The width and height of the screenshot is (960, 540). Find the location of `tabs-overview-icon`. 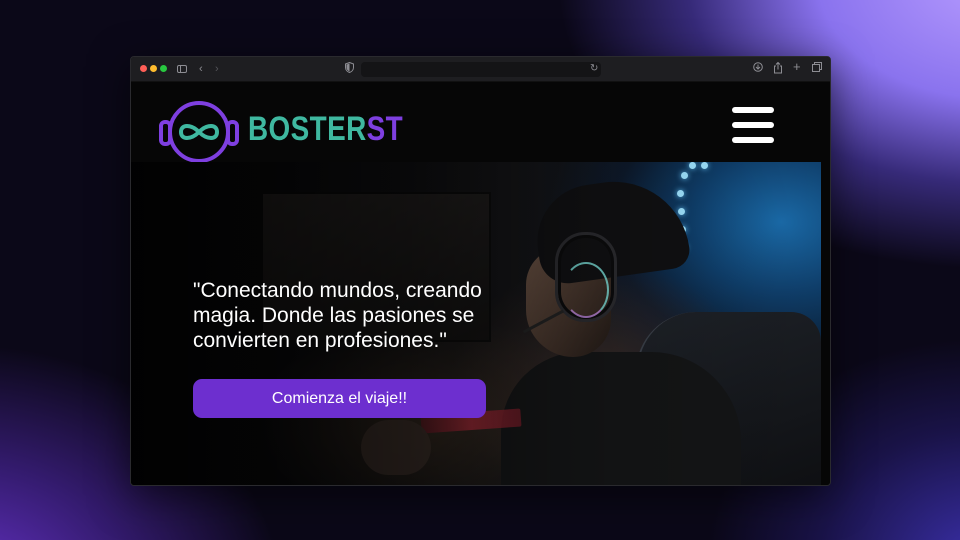

tabs-overview-icon is located at coordinates (817, 69).